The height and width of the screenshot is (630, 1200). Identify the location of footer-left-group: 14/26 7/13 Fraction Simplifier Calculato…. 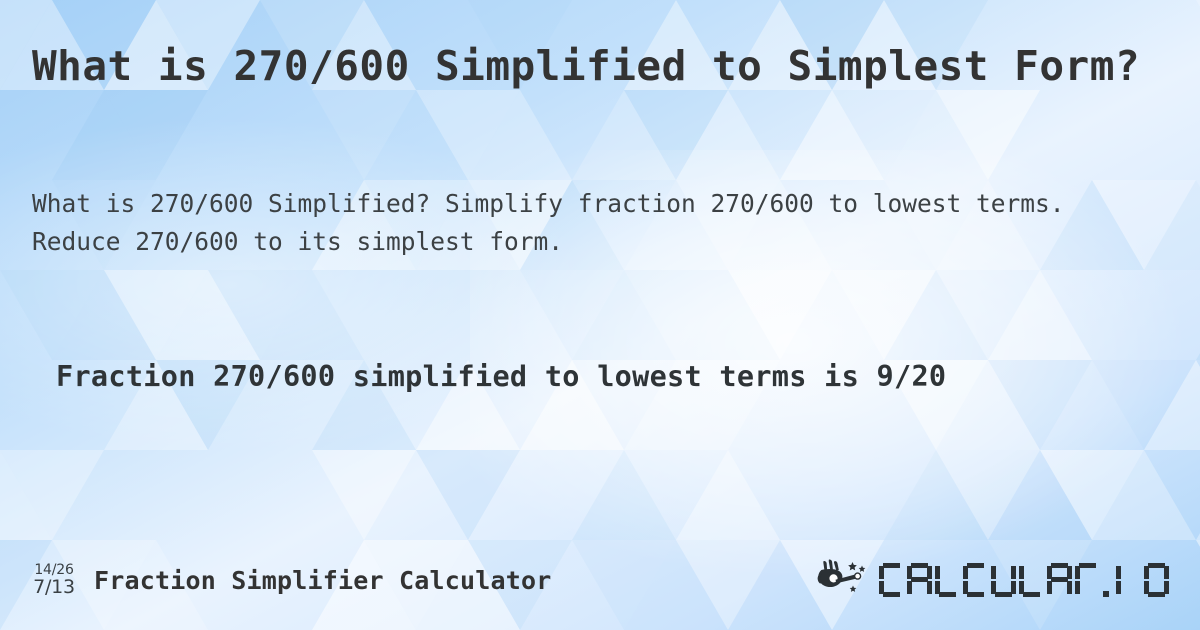
(290, 580).